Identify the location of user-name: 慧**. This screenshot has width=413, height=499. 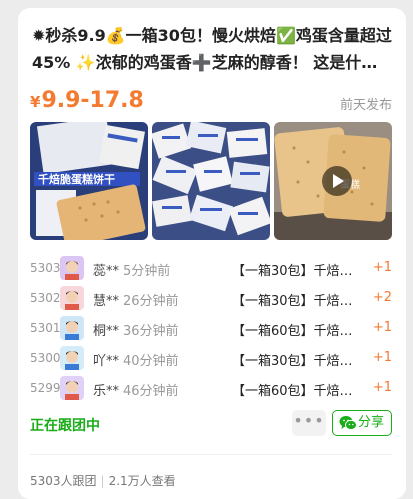
(106, 301).